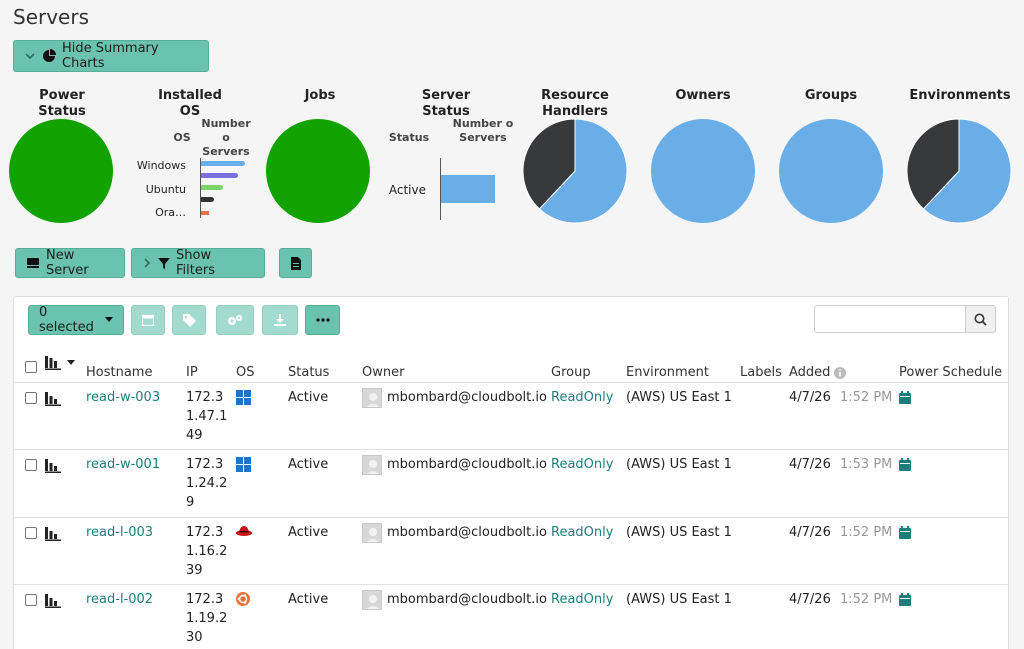 This screenshot has height=649, width=1024. Describe the element at coordinates (831, 95) in the screenshot. I see `chart-title-groups: Groups` at that location.